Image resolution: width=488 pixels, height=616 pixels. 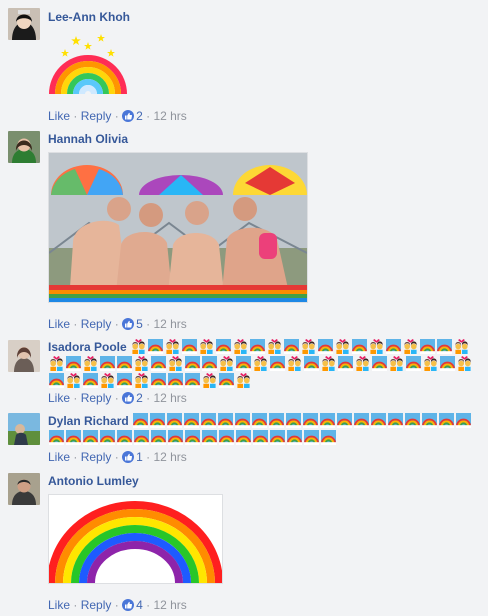 What do you see at coordinates (117, 457) in the screenshot?
I see `comment-actions: Like · Reply · 1 · 12 hrs` at bounding box center [117, 457].